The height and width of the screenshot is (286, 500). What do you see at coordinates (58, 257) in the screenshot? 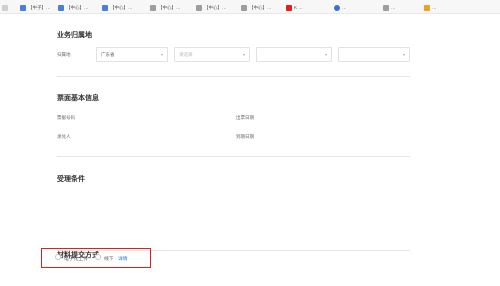
I see `radio-online-upload` at bounding box center [58, 257].